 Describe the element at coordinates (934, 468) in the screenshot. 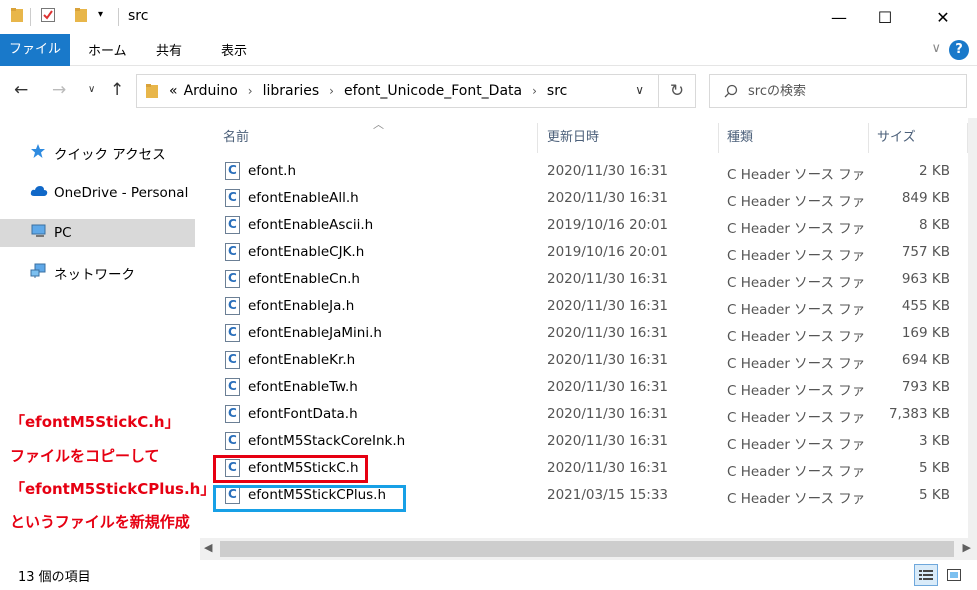

I see `file-size: 5 KB` at that location.